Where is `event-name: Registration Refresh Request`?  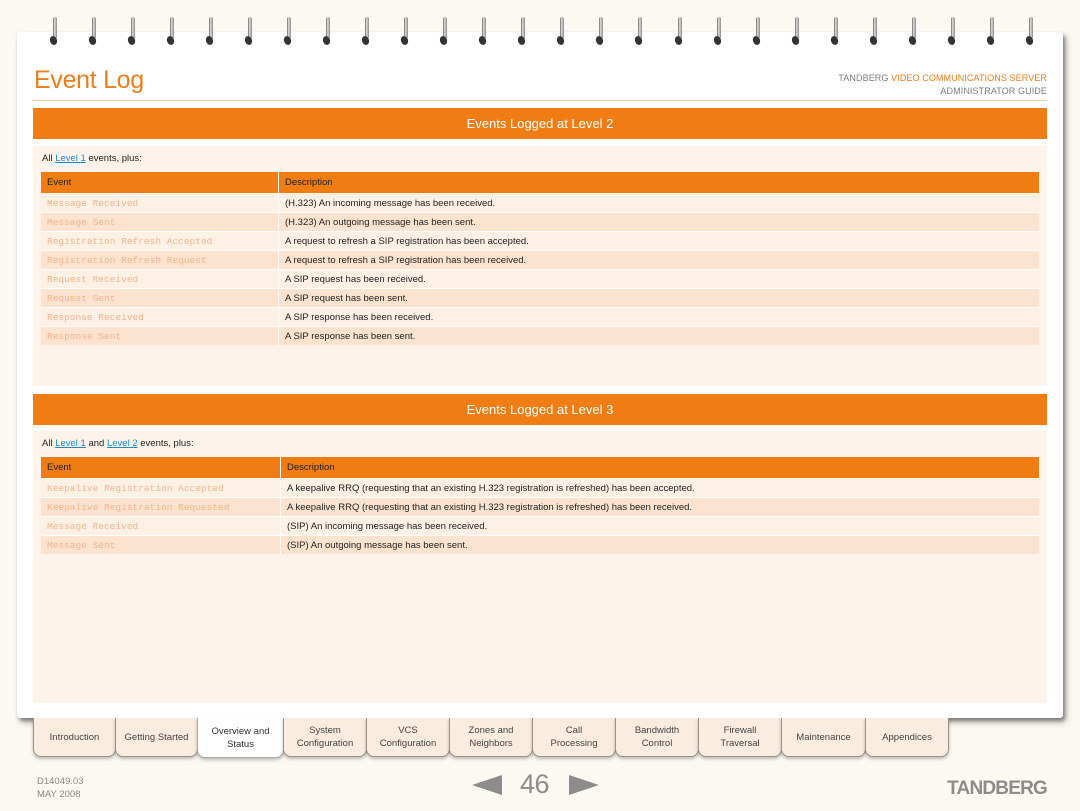 event-name: Registration Refresh Request is located at coordinates (160, 259).